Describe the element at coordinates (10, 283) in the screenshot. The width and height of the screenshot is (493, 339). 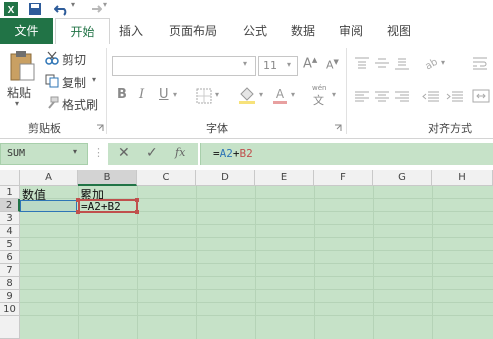
I see `row-header-8: 8` at that location.